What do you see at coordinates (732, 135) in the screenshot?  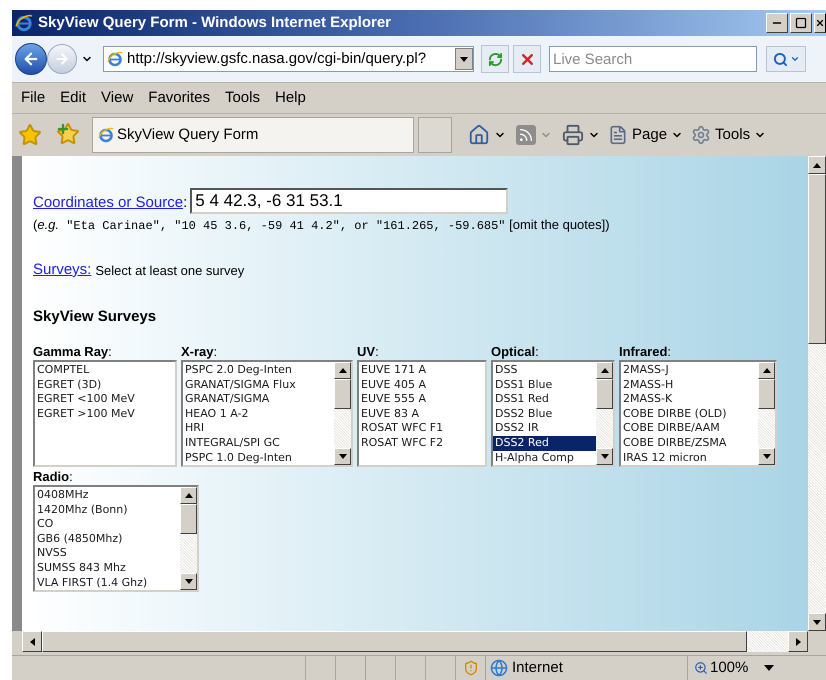 I see `tools-menu-button: Tools` at bounding box center [732, 135].